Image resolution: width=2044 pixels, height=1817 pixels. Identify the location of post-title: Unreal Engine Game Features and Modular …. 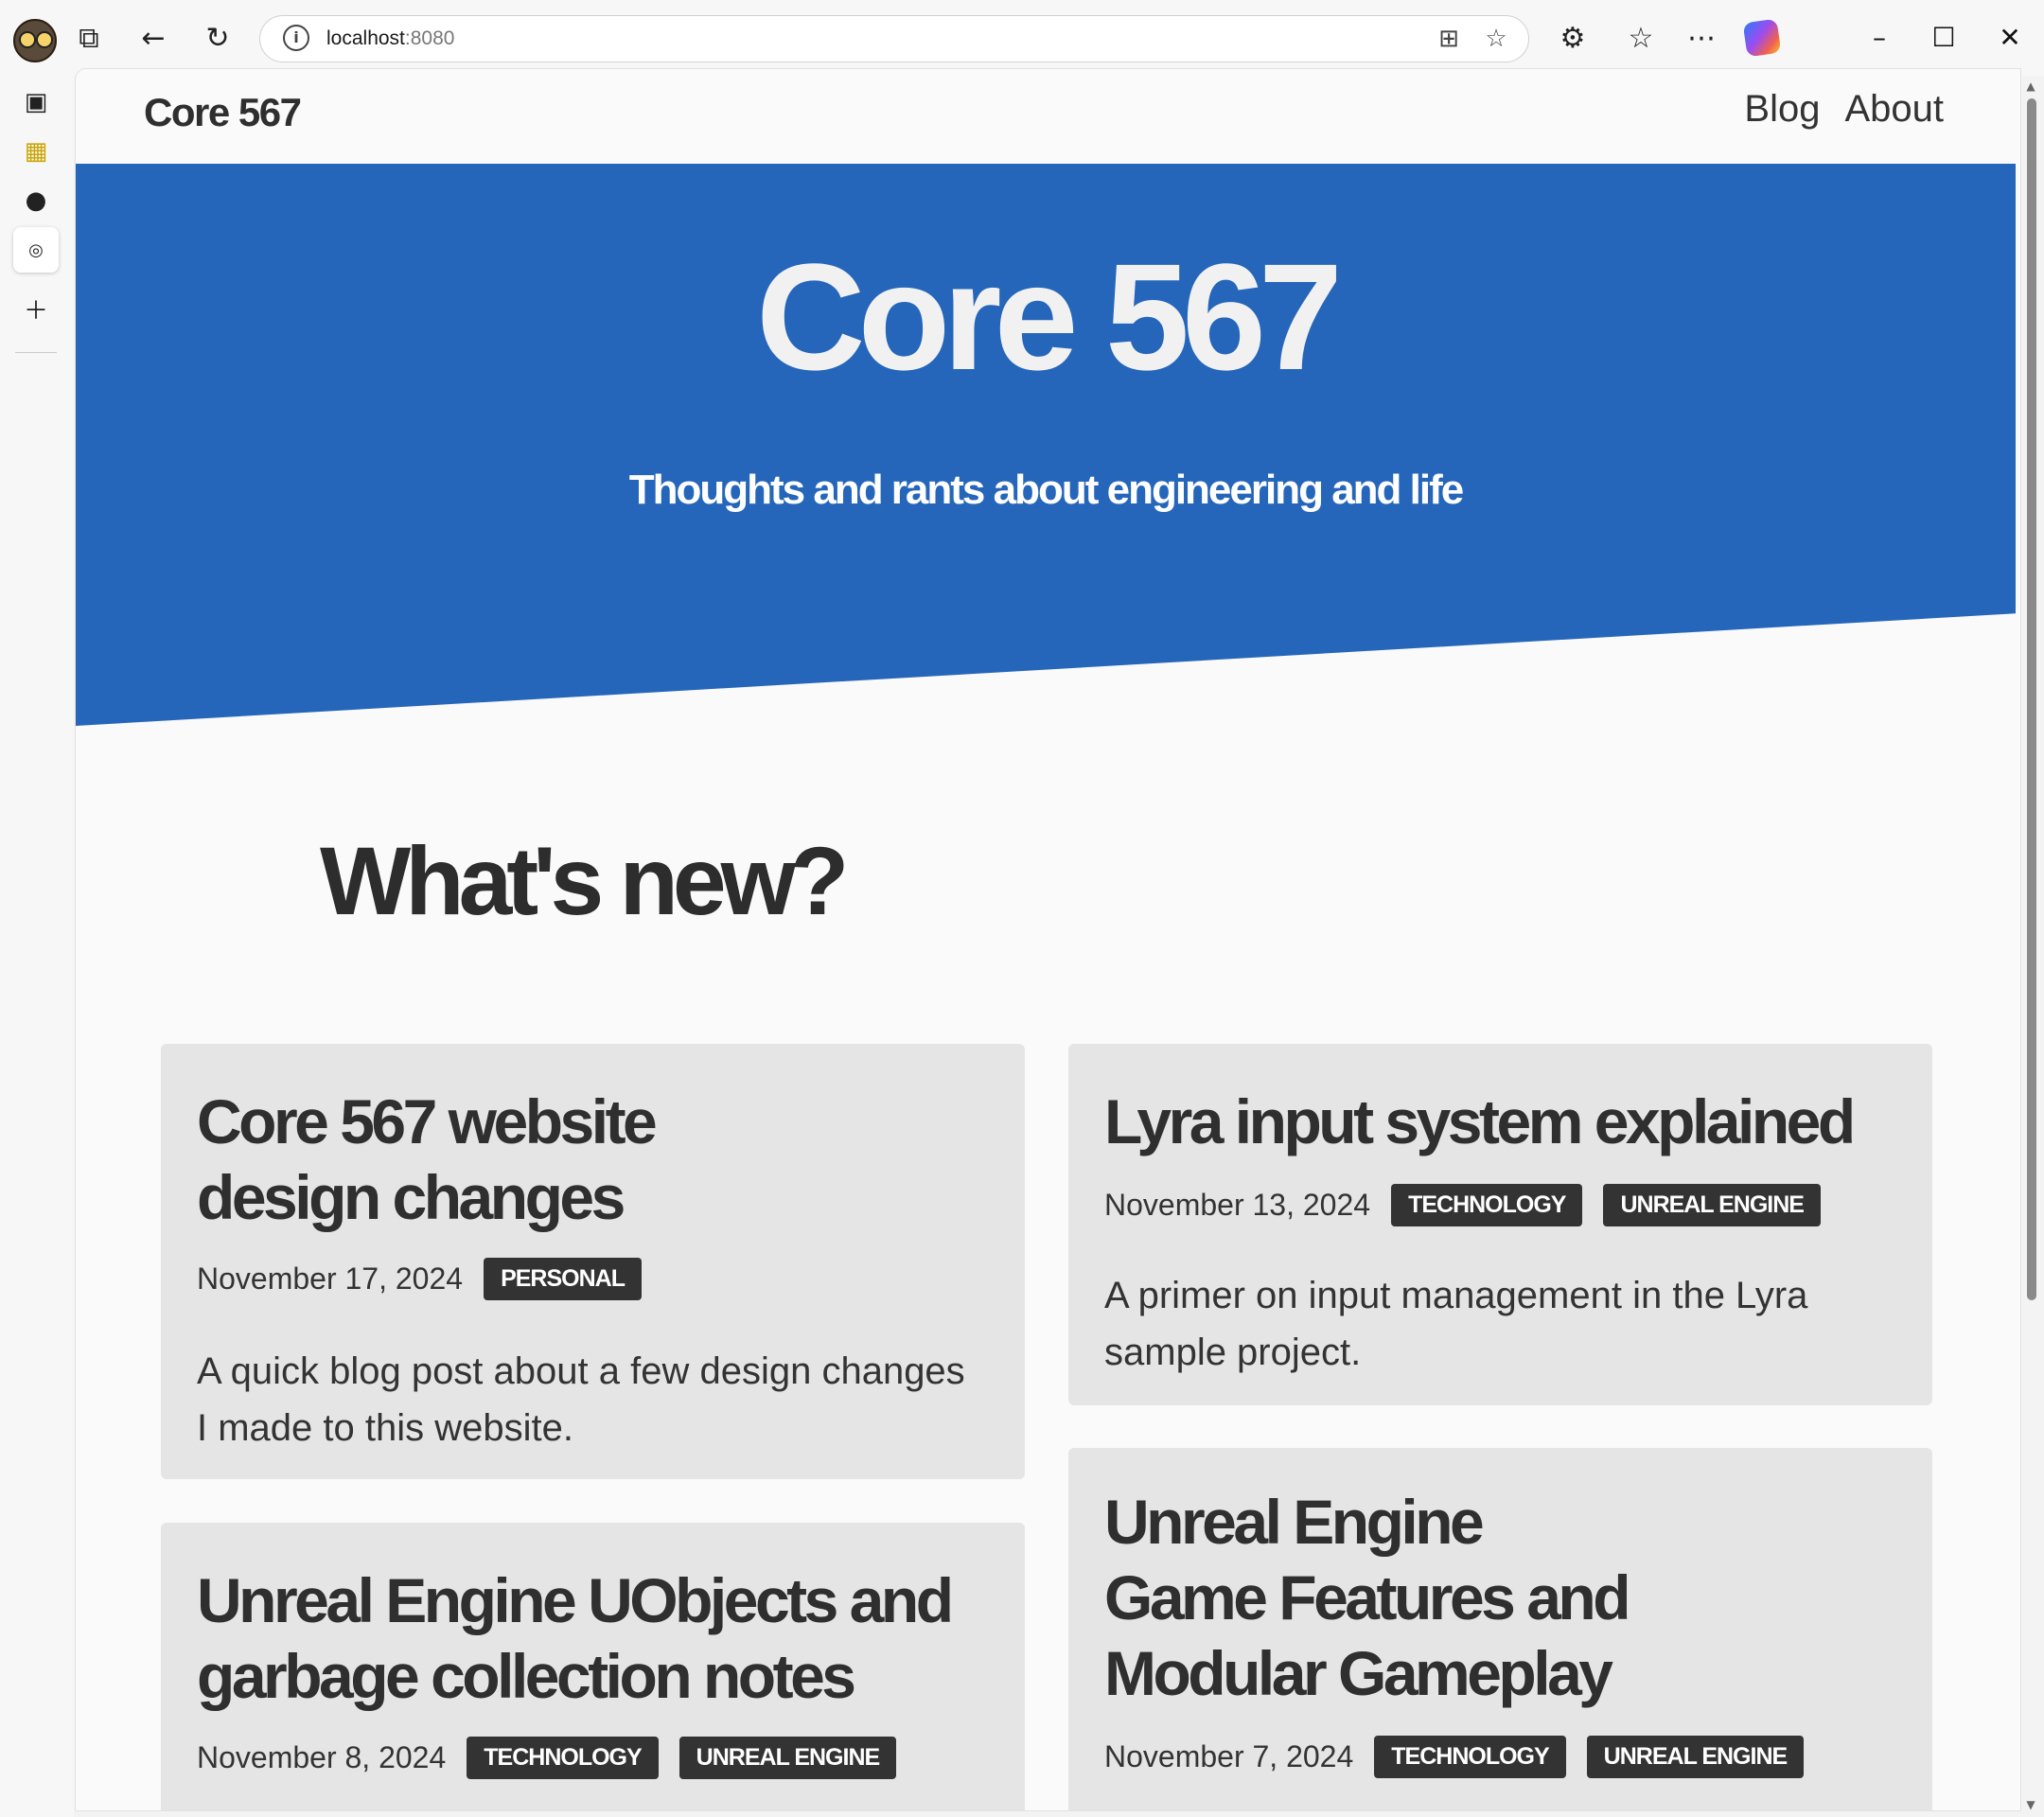
(1367, 1597).